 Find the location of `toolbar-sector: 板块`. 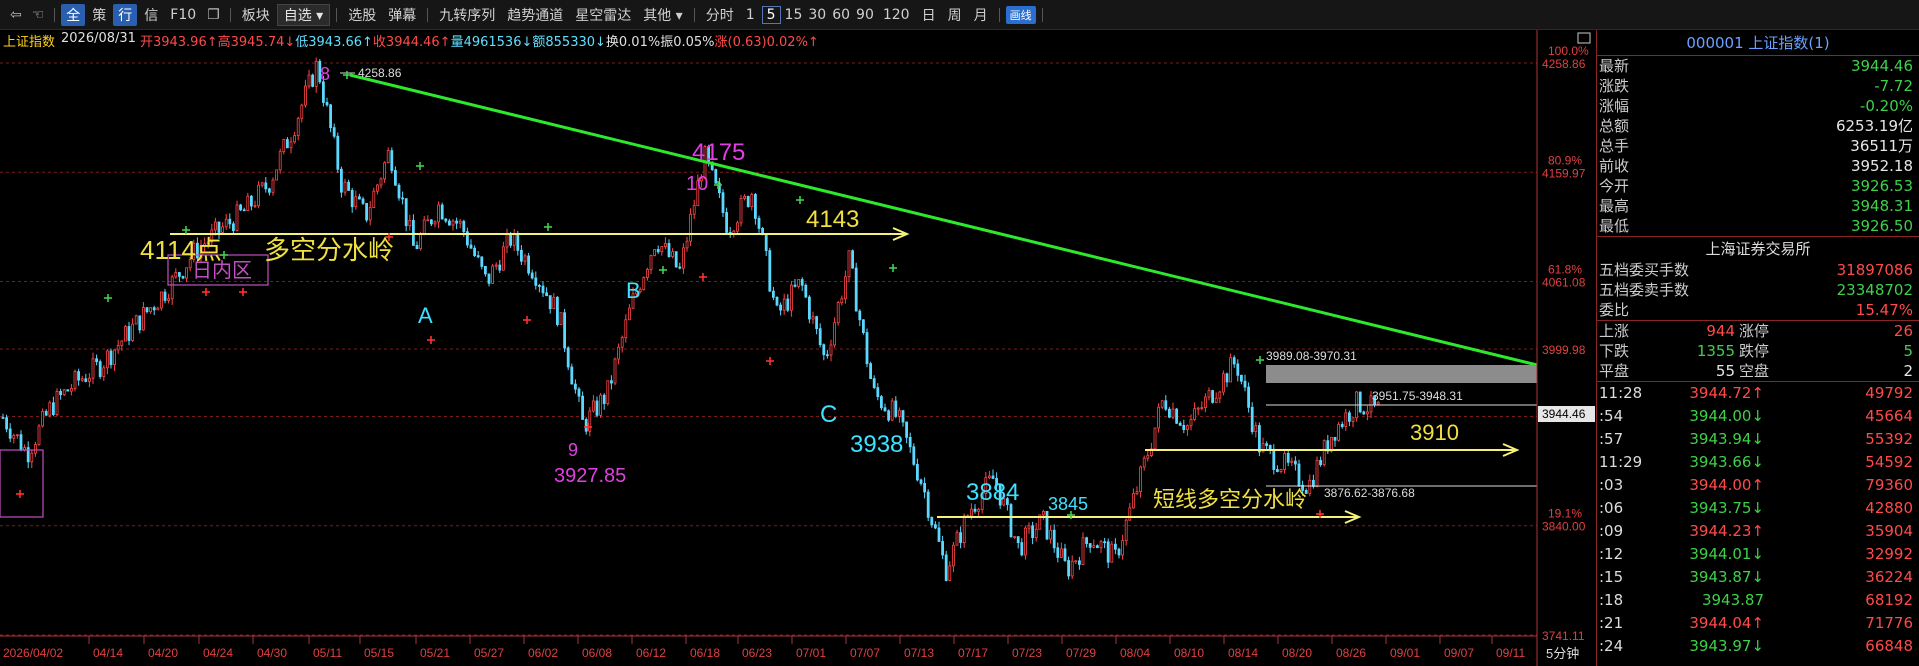

toolbar-sector: 板块 is located at coordinates (256, 15).